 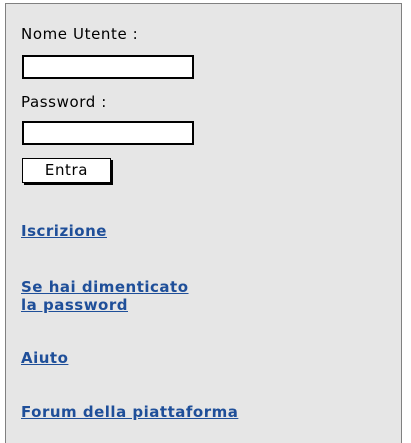 I want to click on register-link: Iscrizione, so click(x=64, y=231).